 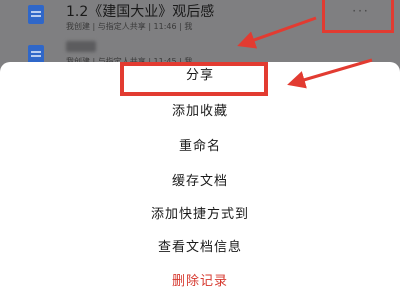 I want to click on arrow-to-share, so click(x=330, y=73).